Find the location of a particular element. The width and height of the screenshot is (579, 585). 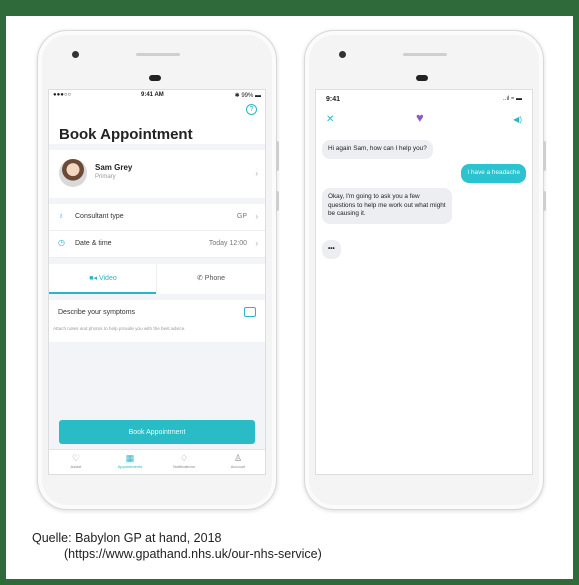

row-label: Consultant type is located at coordinates (99, 216).